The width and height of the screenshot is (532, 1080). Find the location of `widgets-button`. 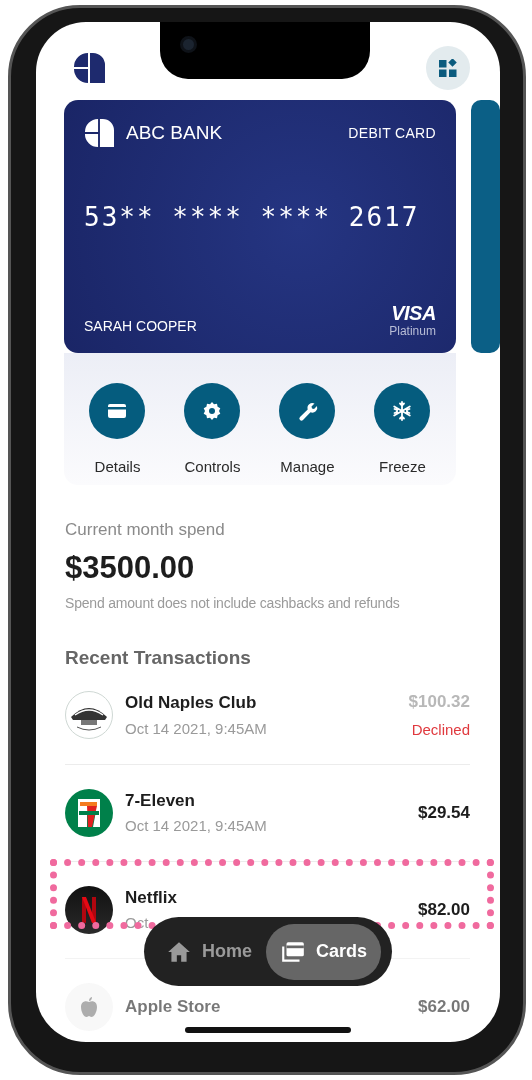

widgets-button is located at coordinates (448, 67).